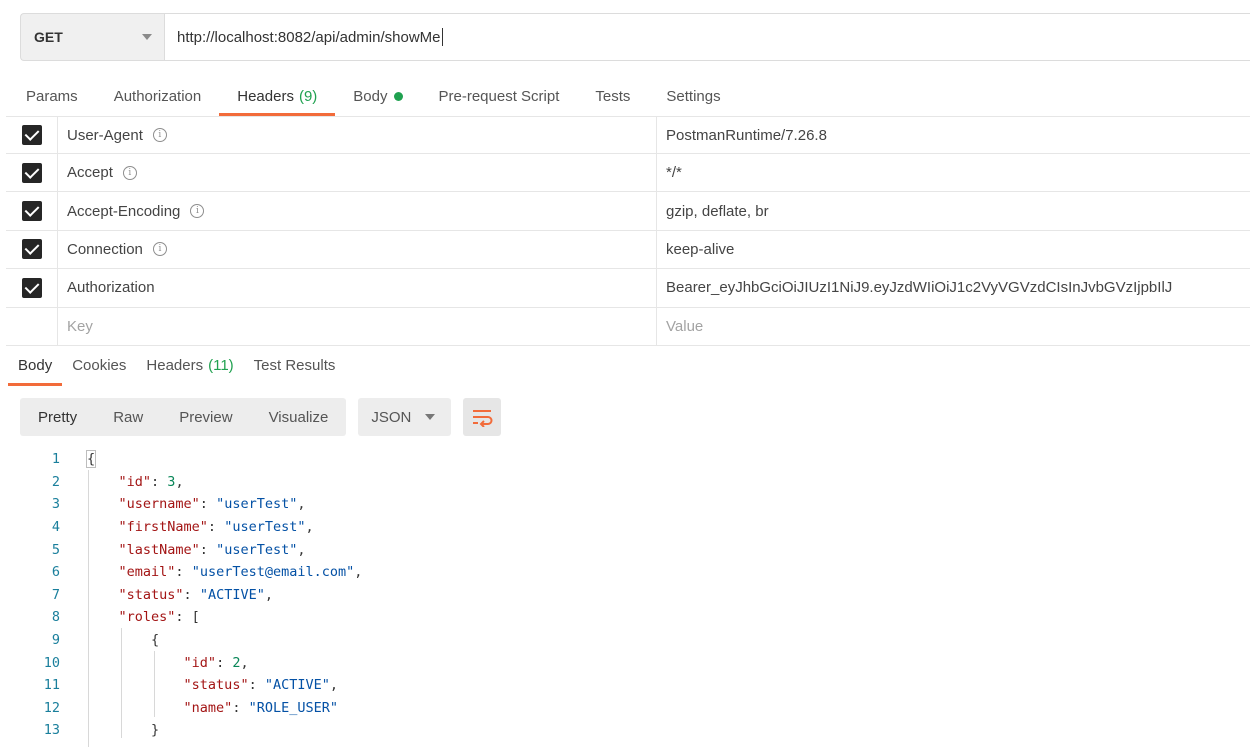 This screenshot has height=747, width=1250. I want to click on tab-label: Params, so click(52, 96).